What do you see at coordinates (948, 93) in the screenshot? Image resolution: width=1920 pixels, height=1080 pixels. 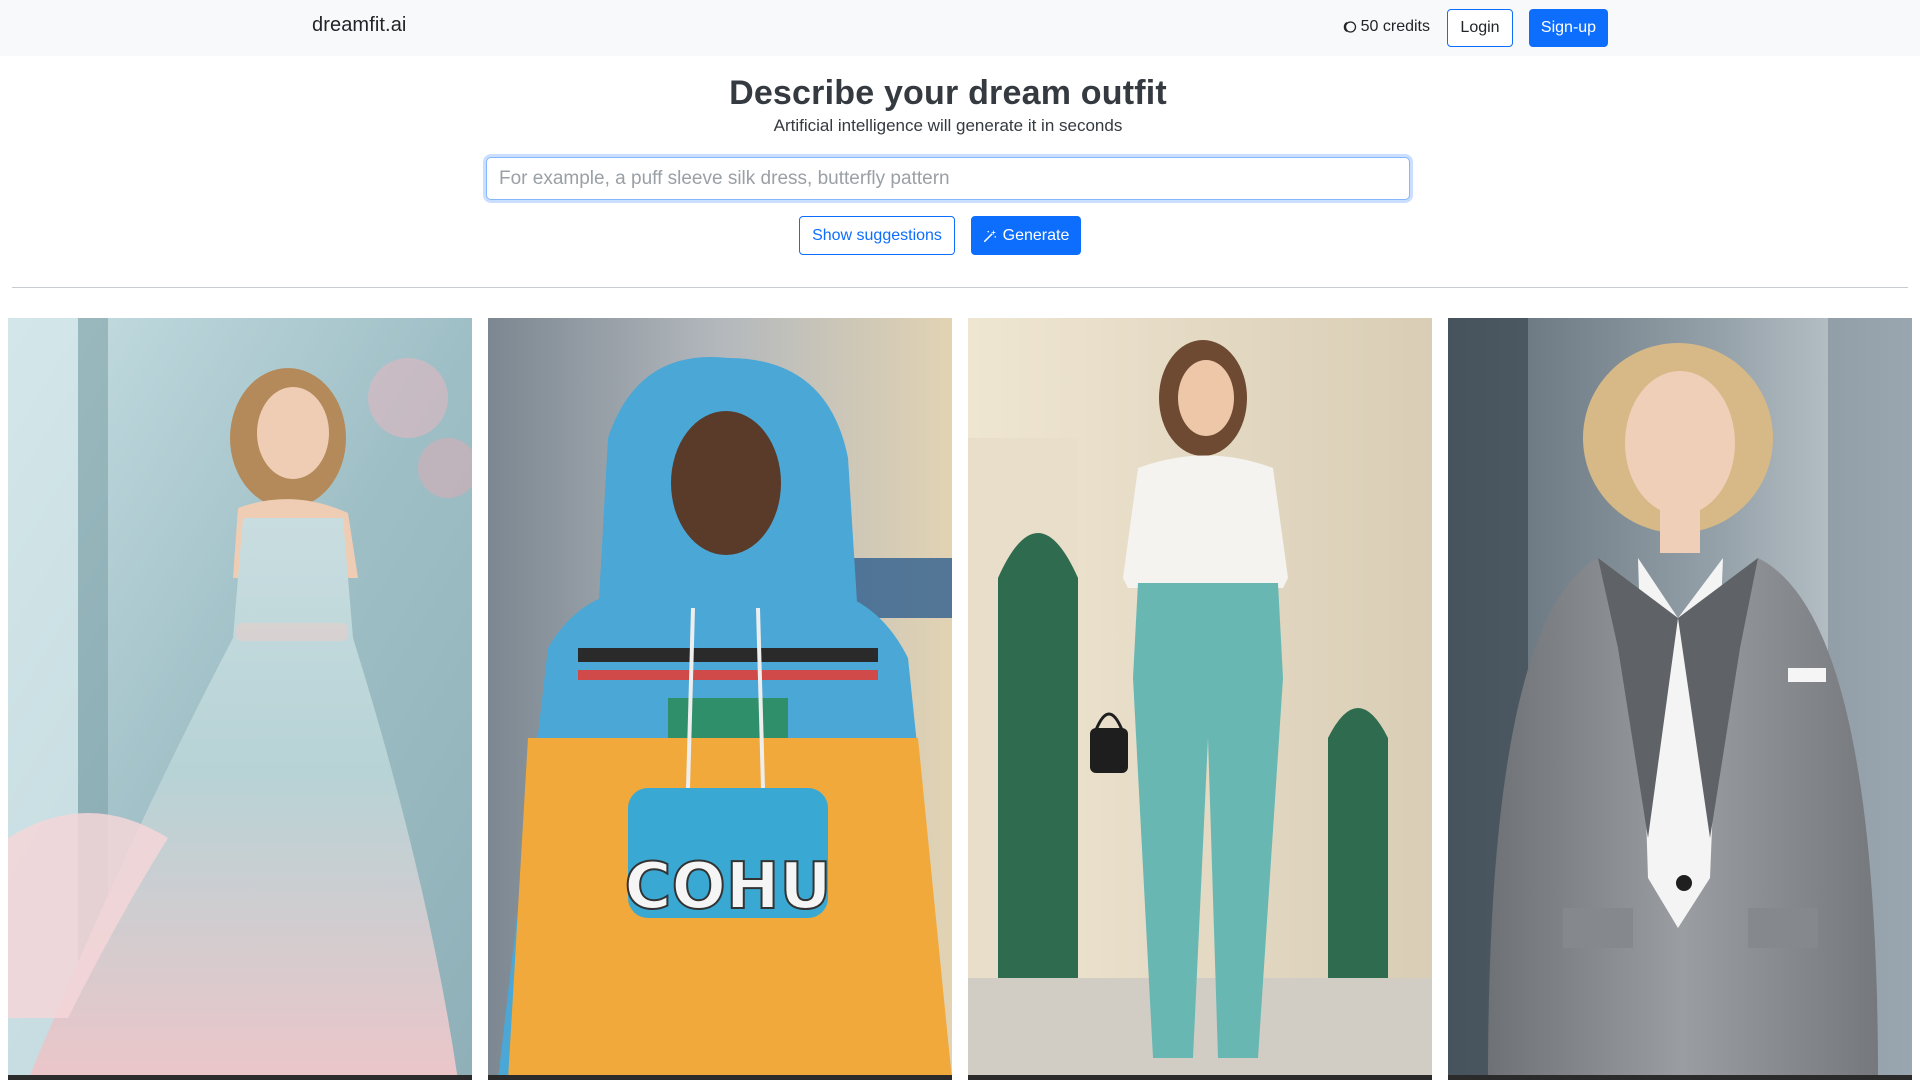 I see `page-title: Describe your dream outfit` at bounding box center [948, 93].